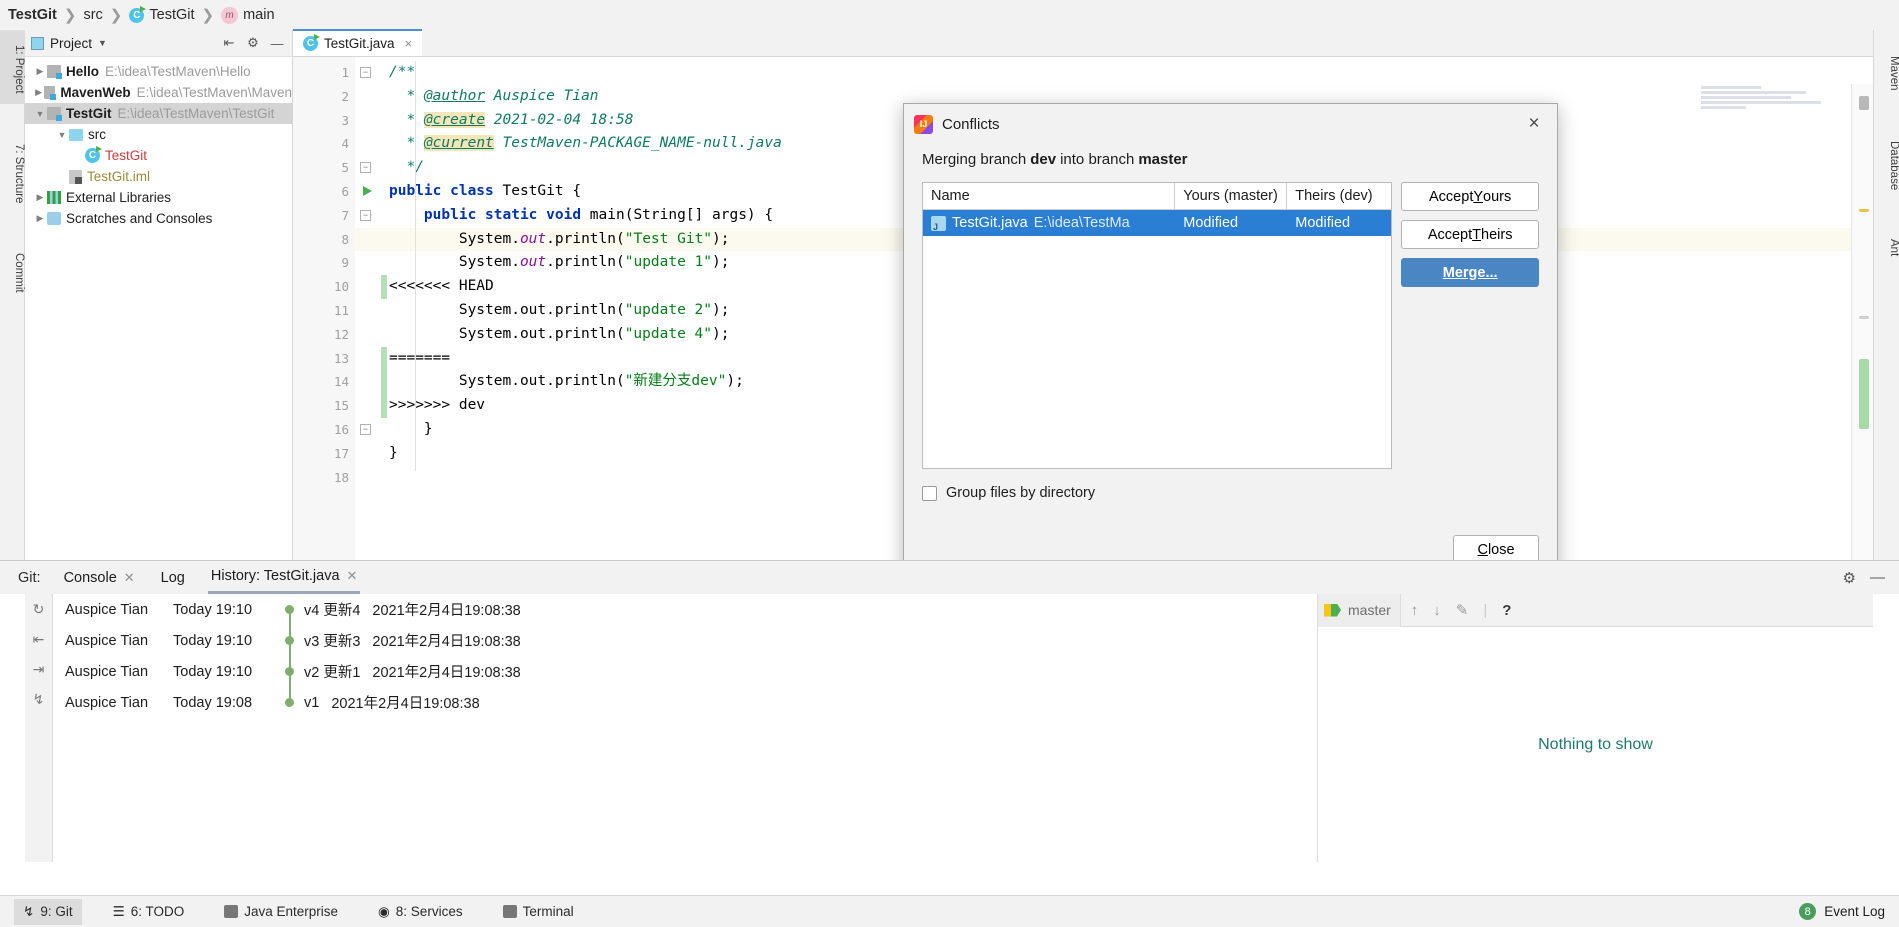 The height and width of the screenshot is (927, 1899). What do you see at coordinates (1470, 196) in the screenshot?
I see `accept-yours-button: Accept Yours` at bounding box center [1470, 196].